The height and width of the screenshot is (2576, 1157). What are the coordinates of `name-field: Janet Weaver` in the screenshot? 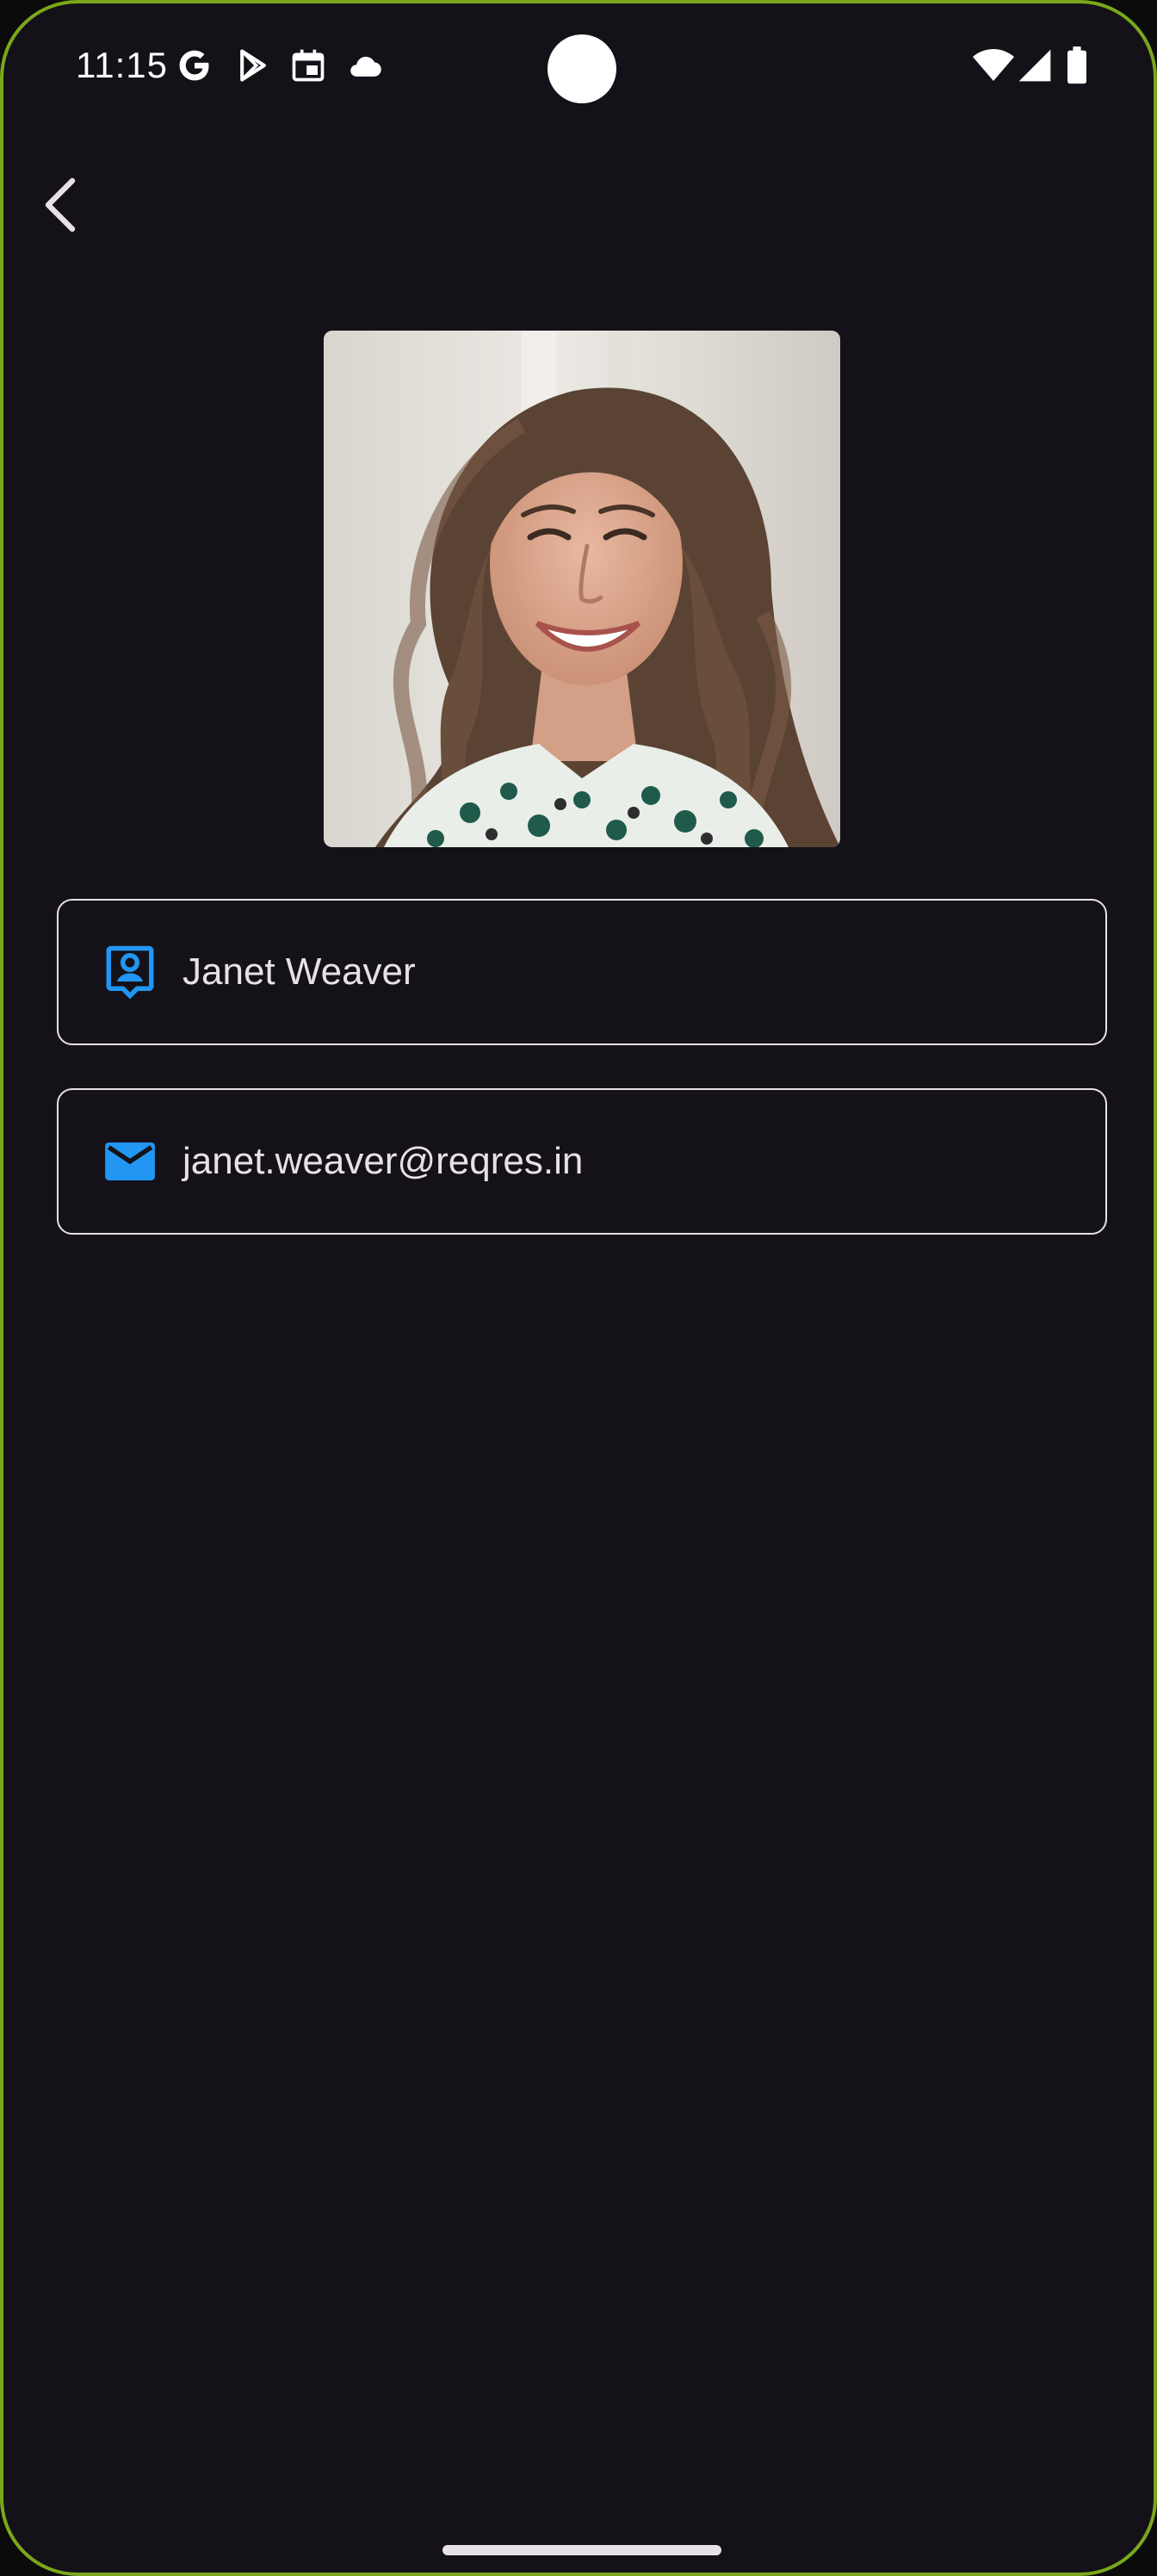 It's located at (582, 972).